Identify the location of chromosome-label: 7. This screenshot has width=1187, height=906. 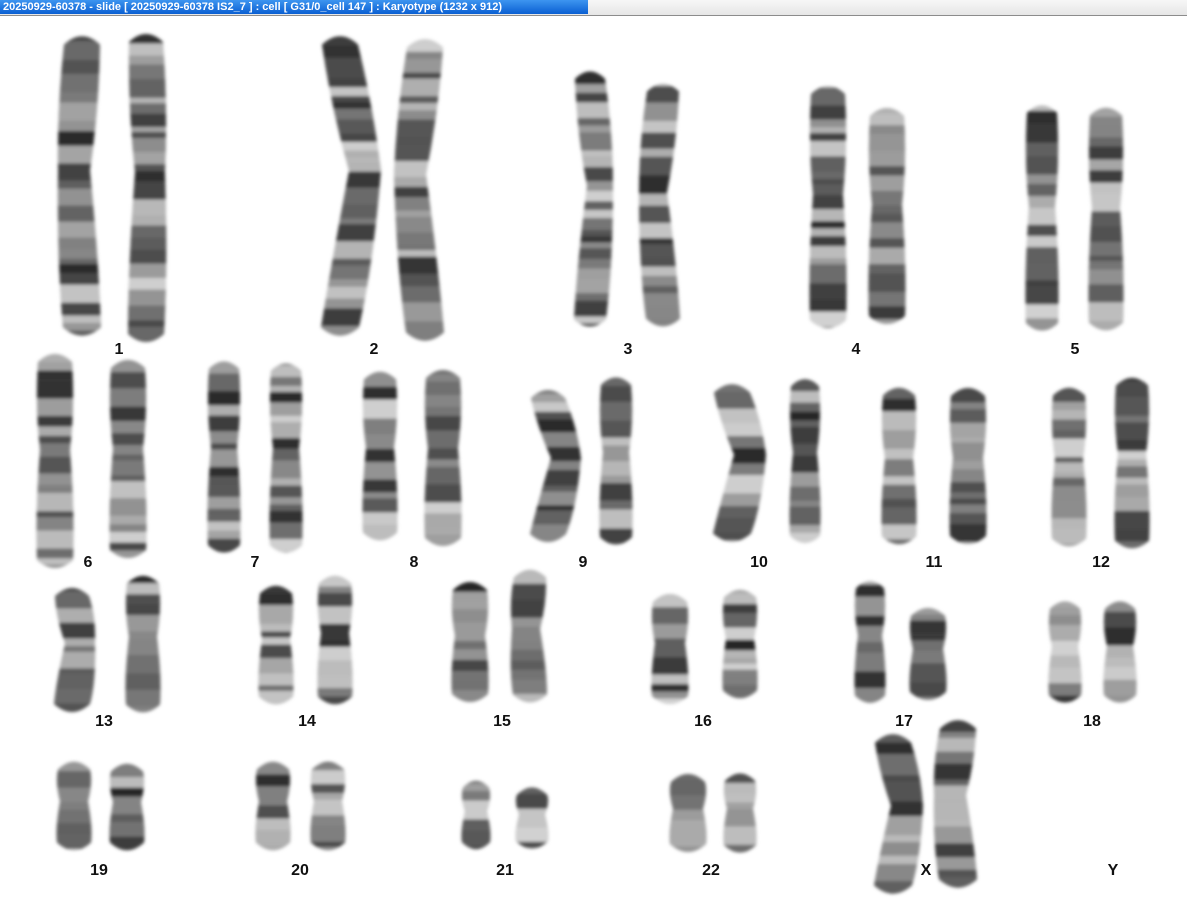
(255, 562).